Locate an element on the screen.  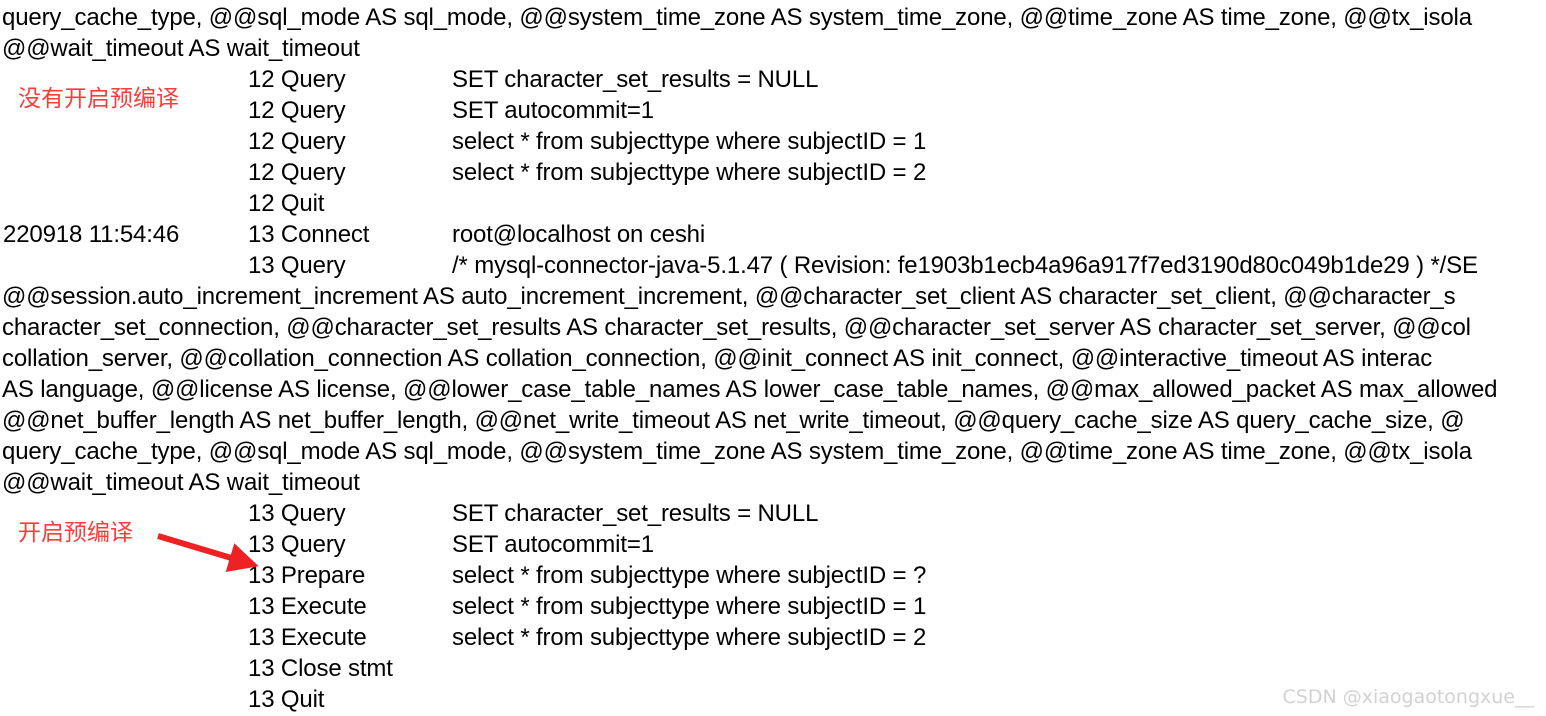
log-id-command: 12 Quit is located at coordinates (286, 203).